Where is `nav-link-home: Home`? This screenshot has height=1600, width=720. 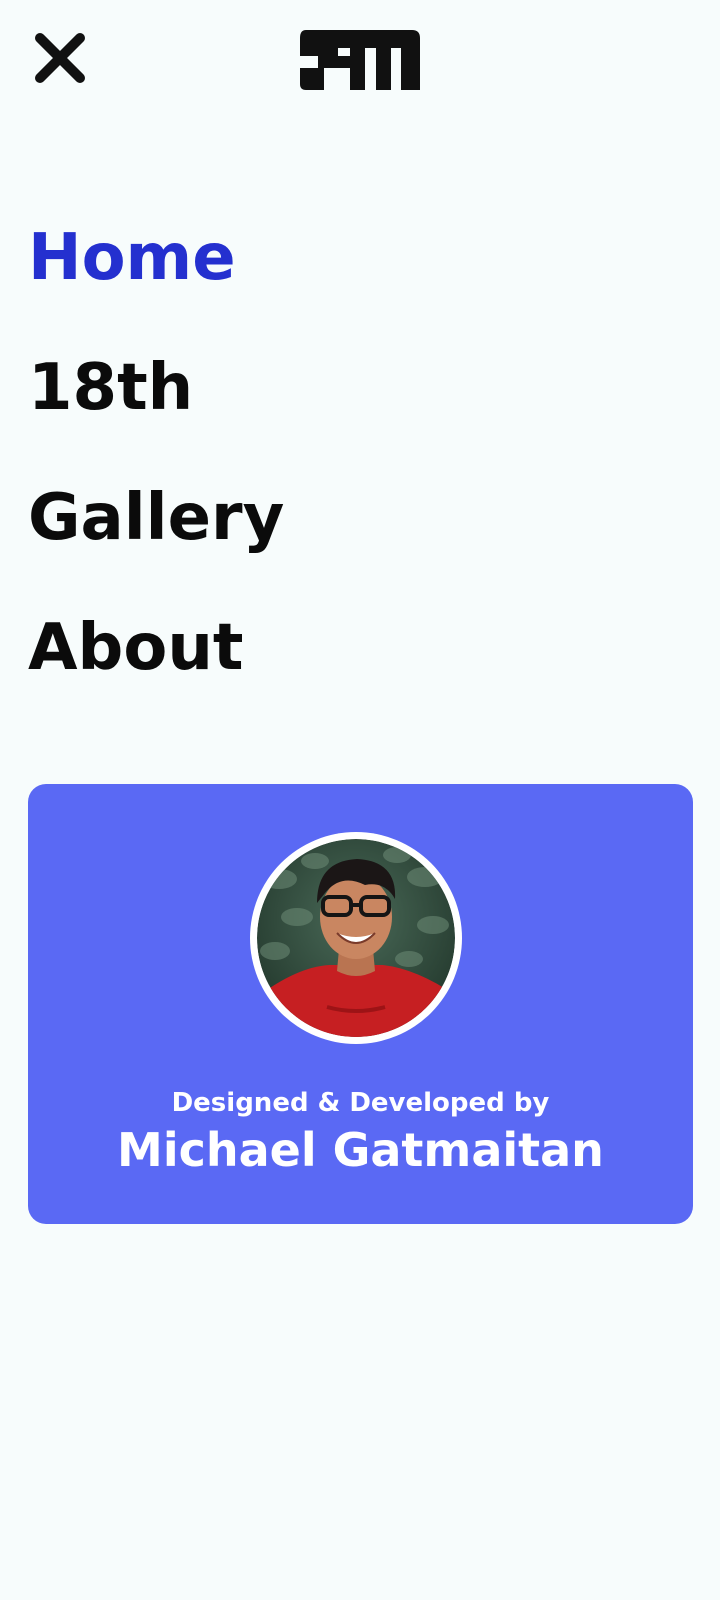
nav-link-home: Home is located at coordinates (132, 258).